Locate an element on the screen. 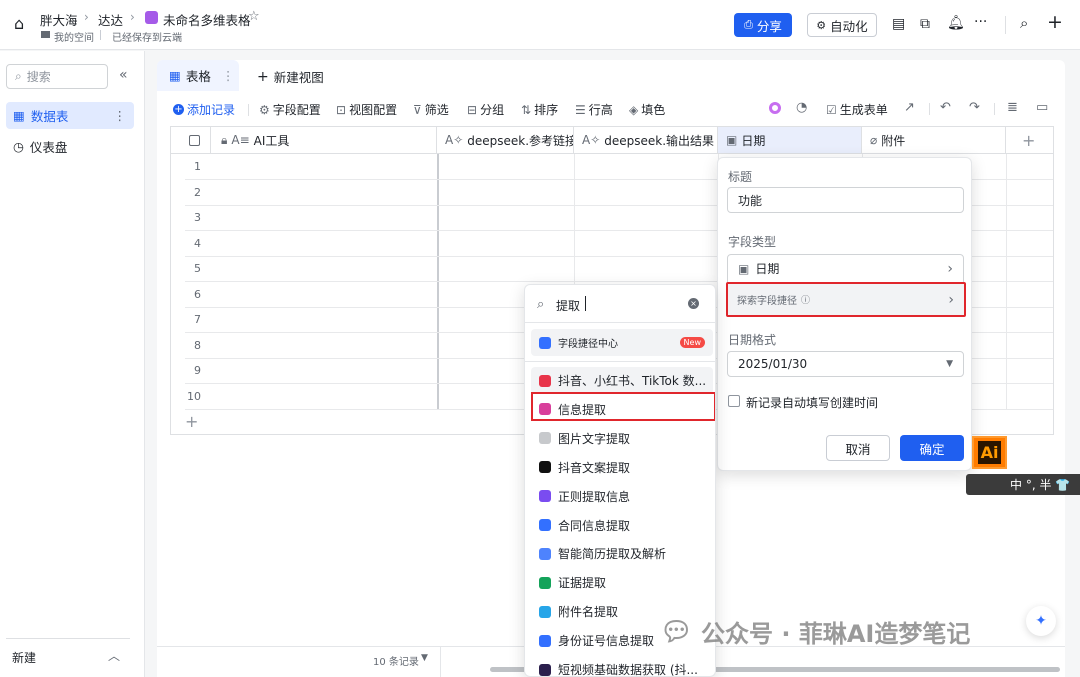  ai-badge: Ai is located at coordinates (989, 452).